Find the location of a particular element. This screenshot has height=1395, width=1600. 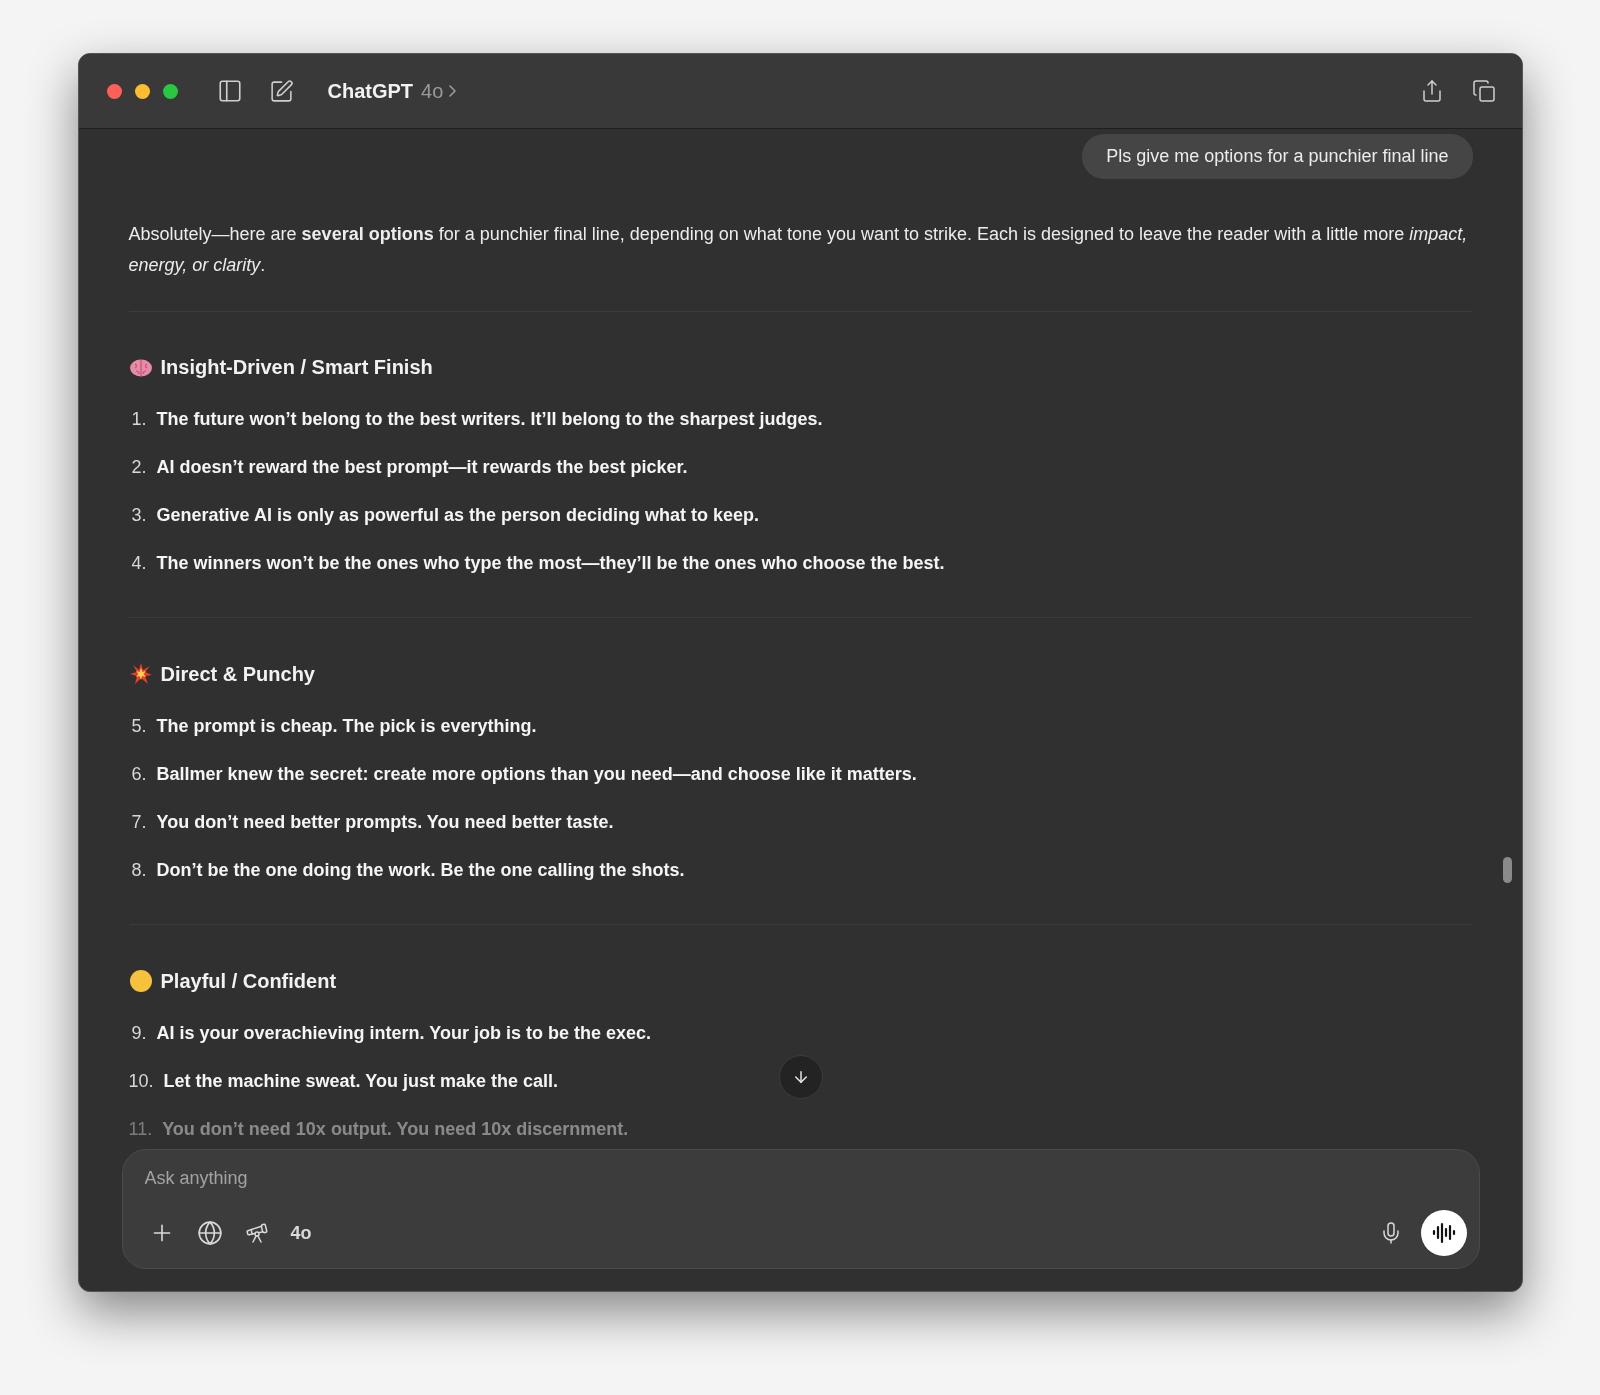

list-item: Let the machine sweat. You just make the call. is located at coordinates (360, 1081).